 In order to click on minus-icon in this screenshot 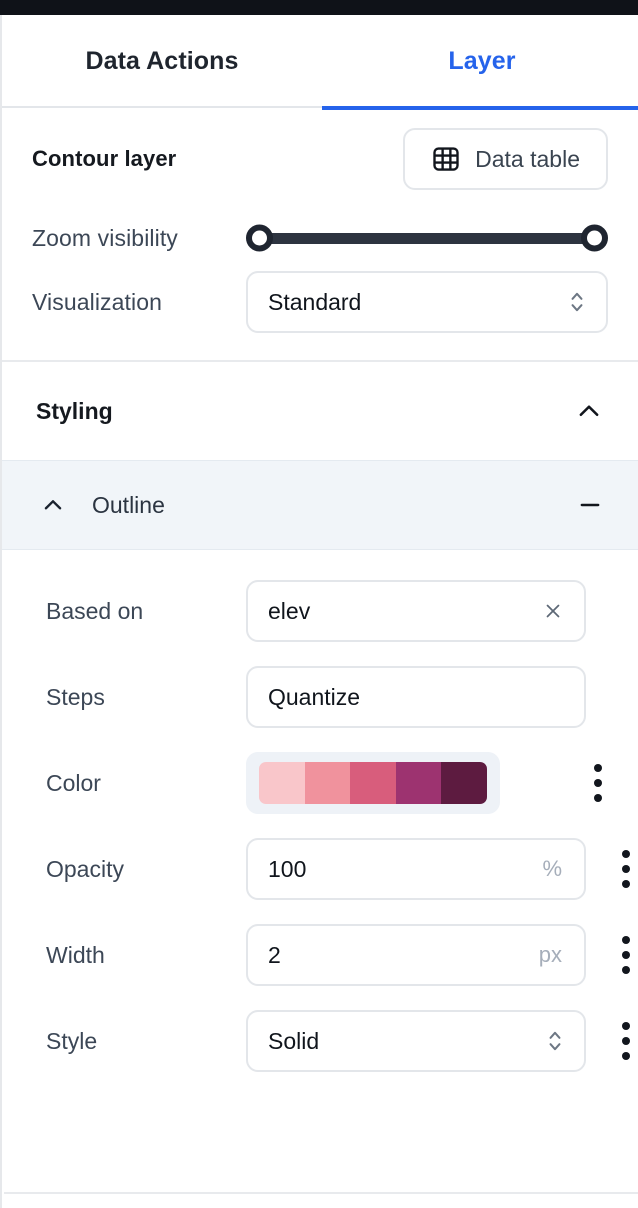, I will do `click(590, 505)`.